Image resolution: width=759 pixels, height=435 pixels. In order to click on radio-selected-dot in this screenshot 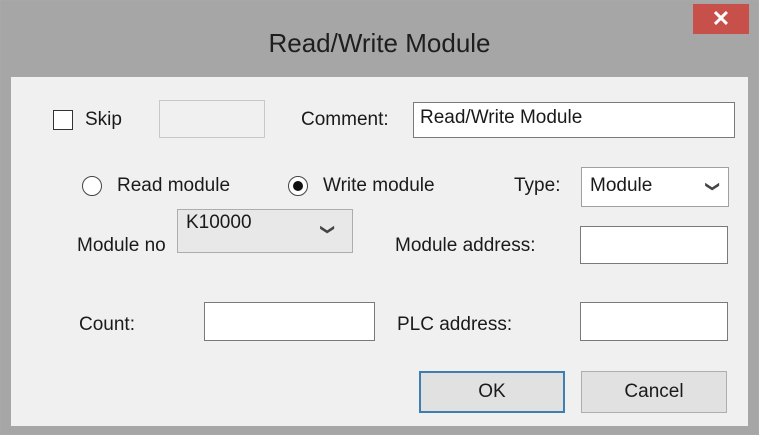, I will do `click(298, 186)`.